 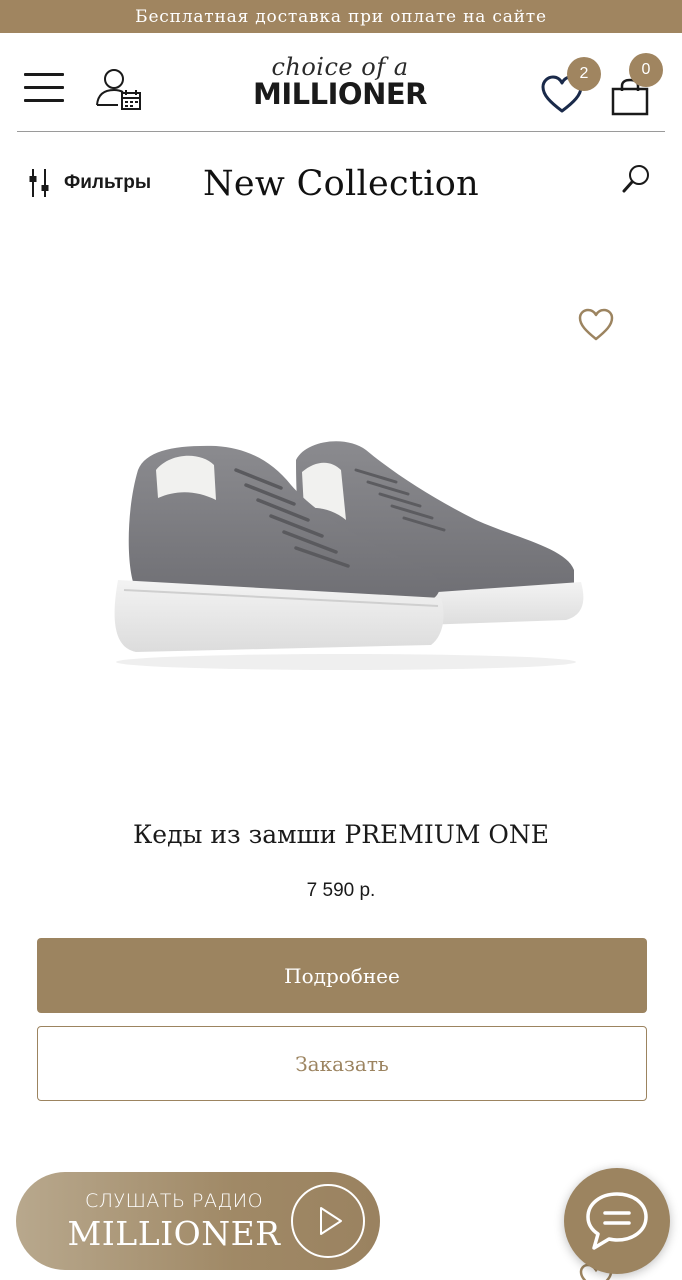 I want to click on account-button, so click(x=119, y=89).